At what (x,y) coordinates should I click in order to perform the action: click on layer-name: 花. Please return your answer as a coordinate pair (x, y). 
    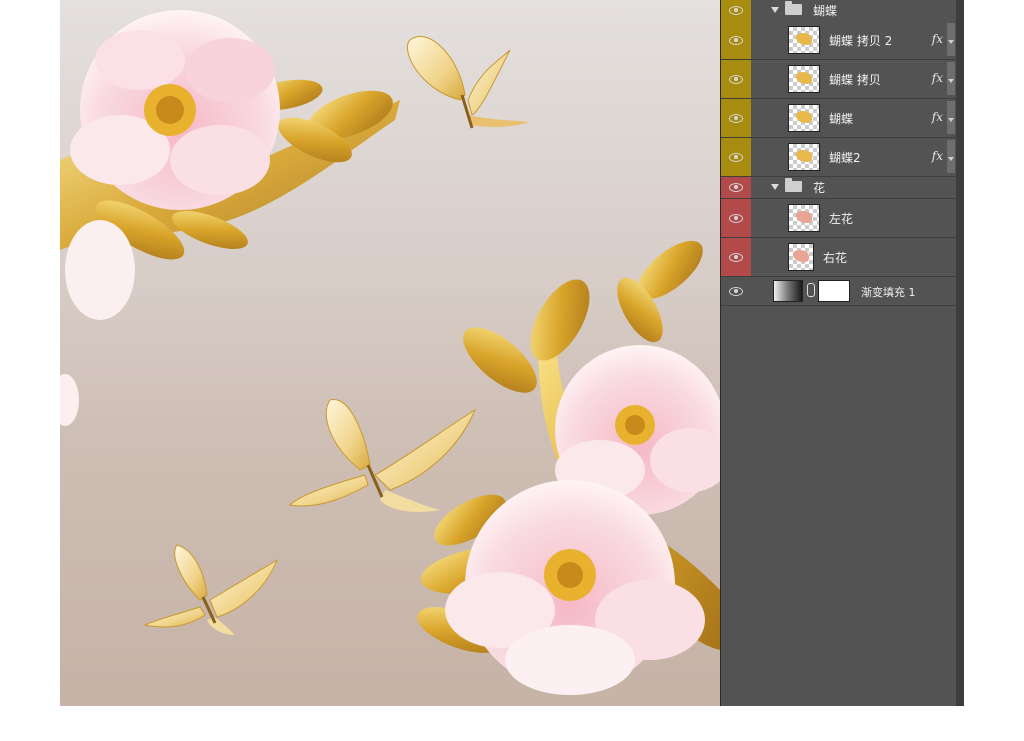
    Looking at the image, I should click on (819, 188).